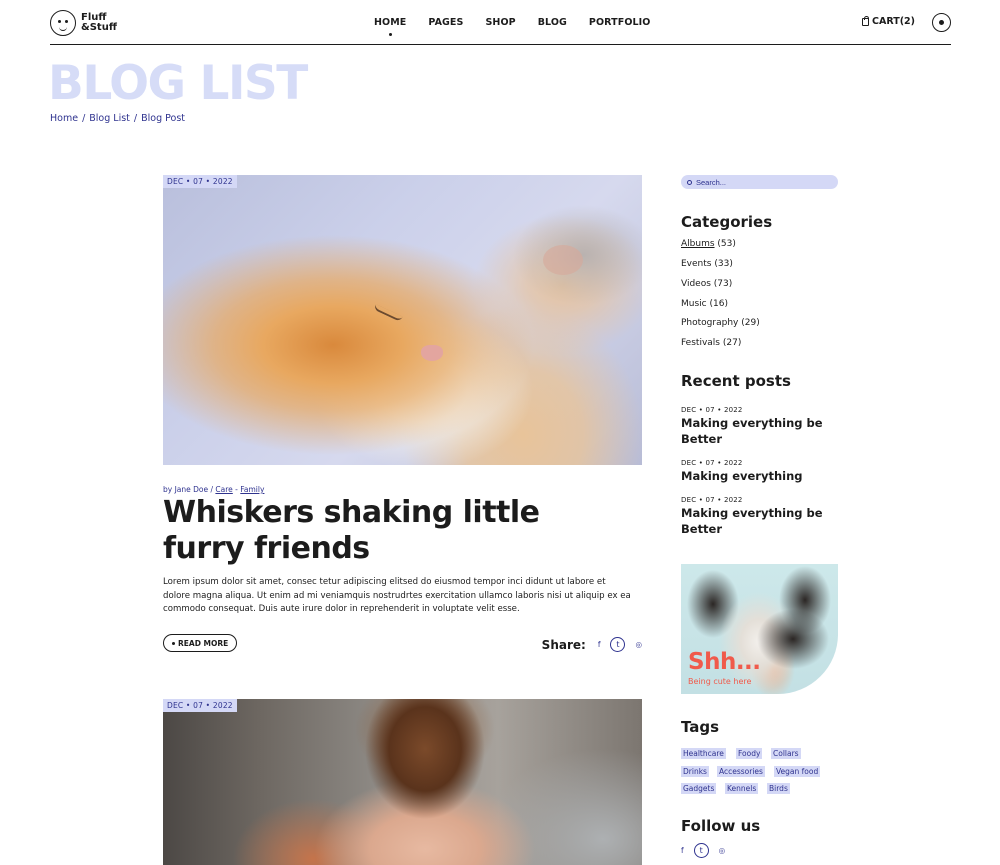  I want to click on tags-heading: Tags, so click(700, 727).